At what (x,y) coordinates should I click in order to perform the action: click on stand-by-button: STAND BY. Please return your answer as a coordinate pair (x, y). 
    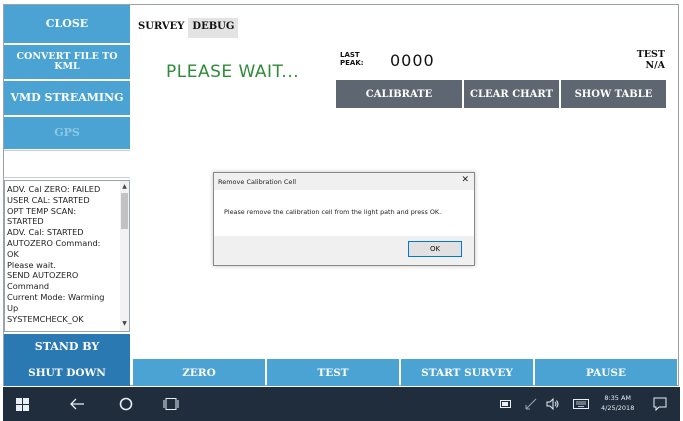
    Looking at the image, I should click on (67, 347).